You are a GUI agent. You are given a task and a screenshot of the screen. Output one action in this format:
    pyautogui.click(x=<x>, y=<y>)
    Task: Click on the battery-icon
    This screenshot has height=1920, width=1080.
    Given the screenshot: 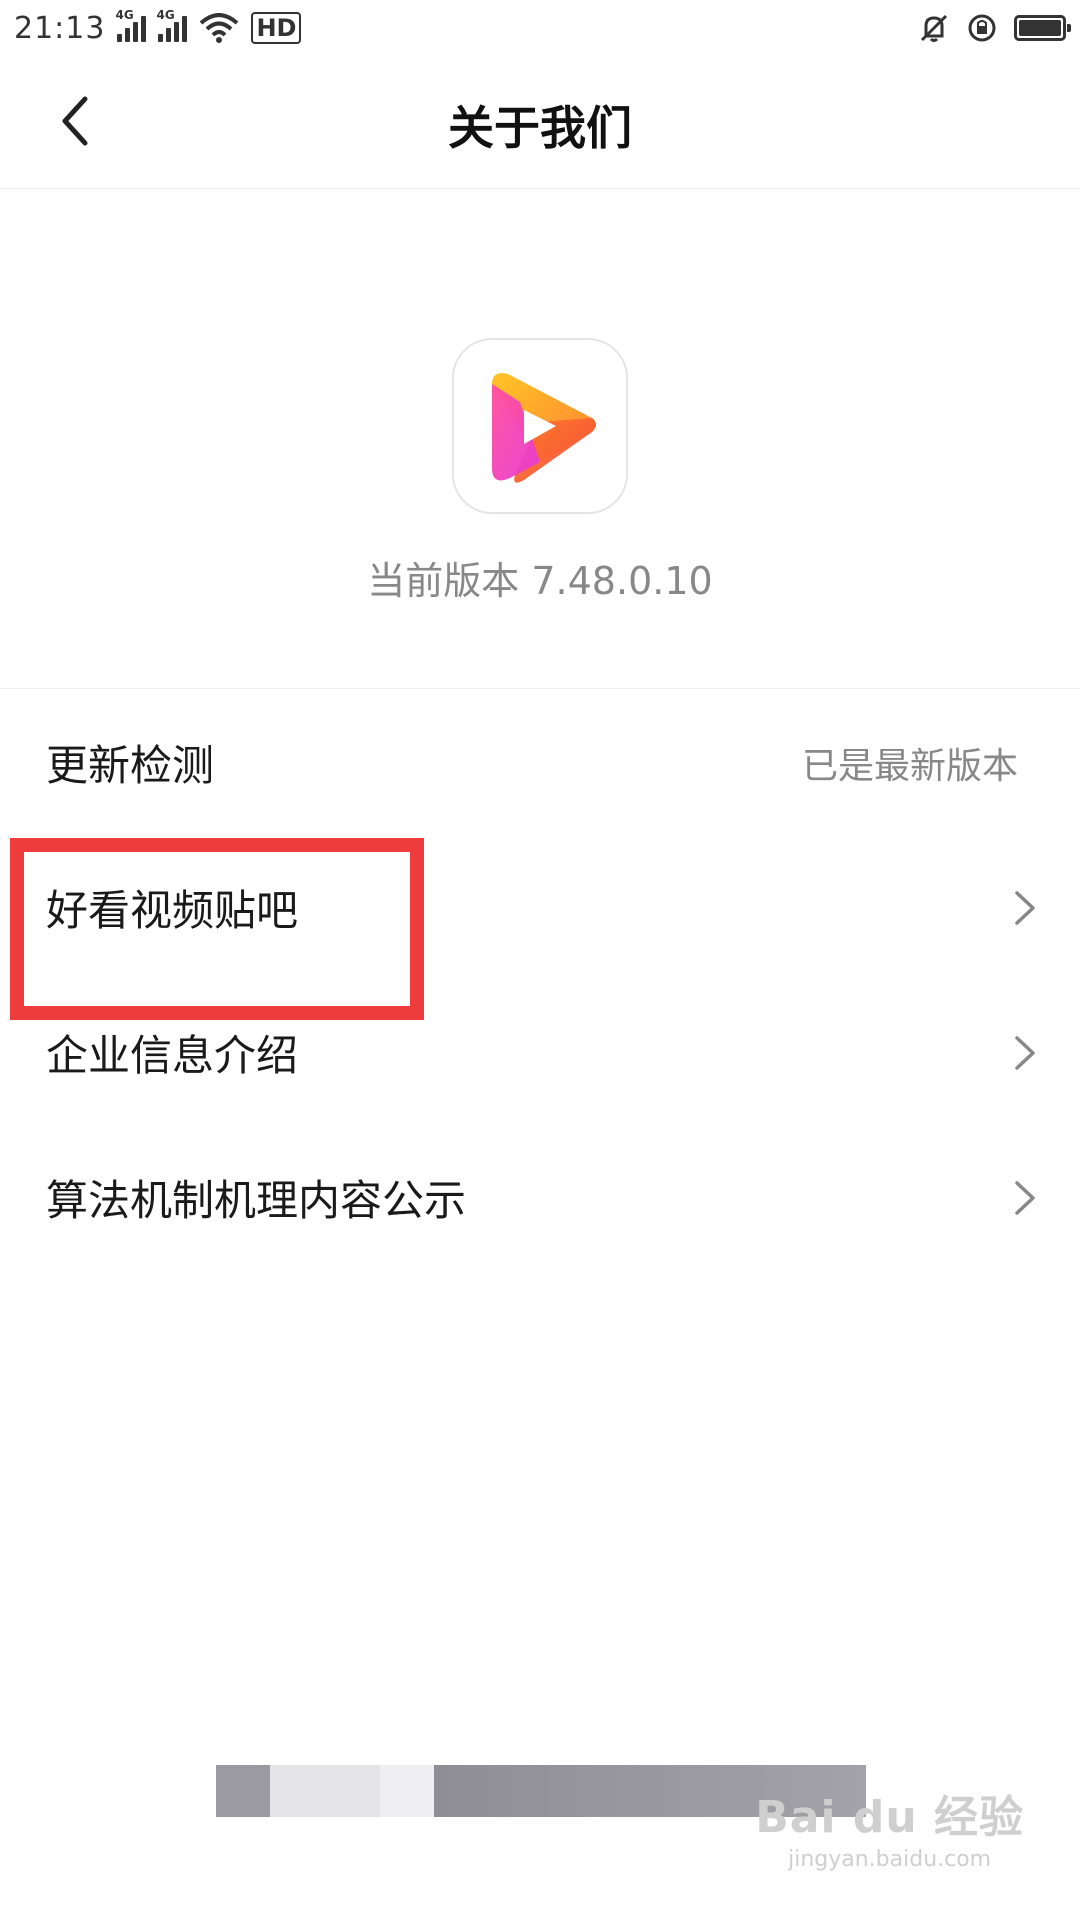 What is the action you would take?
    pyautogui.click(x=1042, y=28)
    